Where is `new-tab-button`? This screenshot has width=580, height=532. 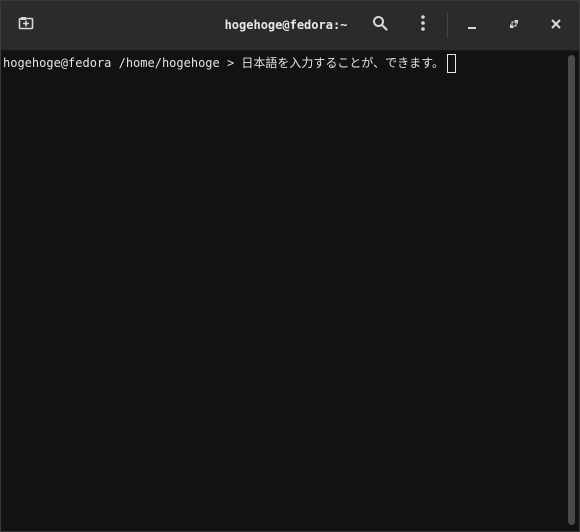
new-tab-button is located at coordinates (26, 25).